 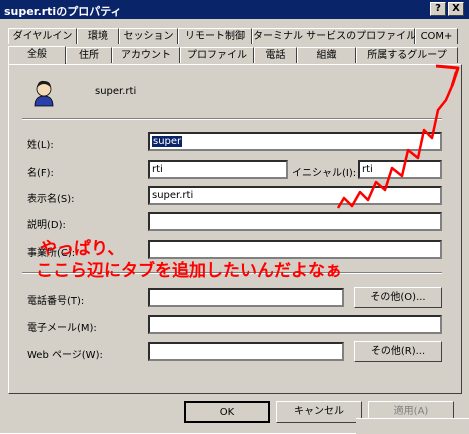 I want to click on tab-general: 全般, so click(x=37, y=55).